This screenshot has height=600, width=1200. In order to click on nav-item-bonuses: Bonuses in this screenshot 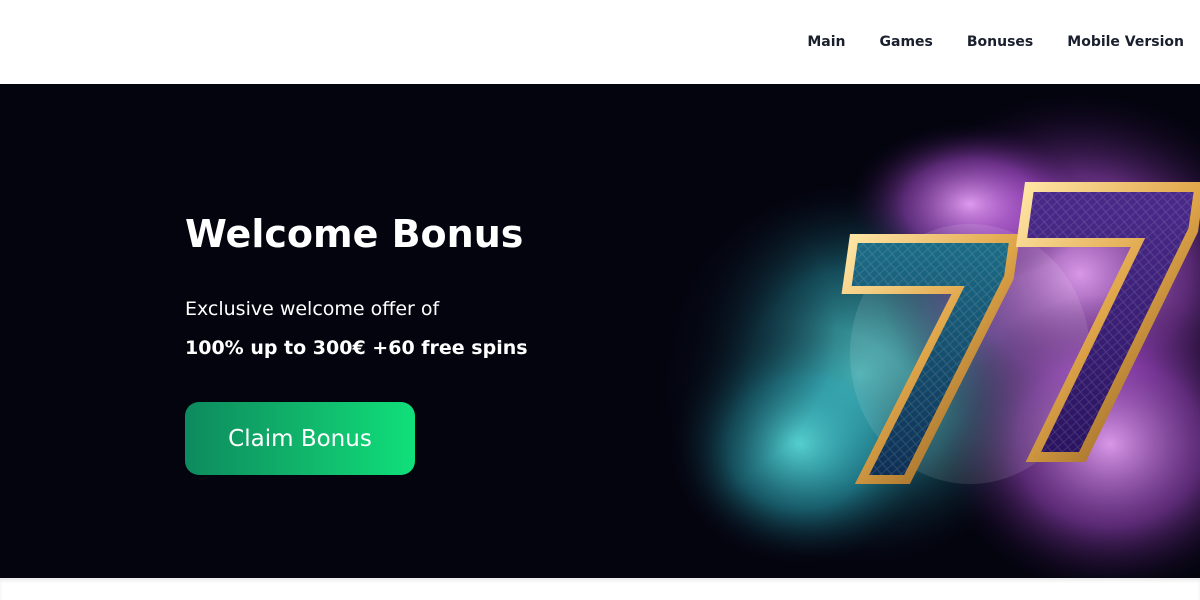, I will do `click(1000, 42)`.